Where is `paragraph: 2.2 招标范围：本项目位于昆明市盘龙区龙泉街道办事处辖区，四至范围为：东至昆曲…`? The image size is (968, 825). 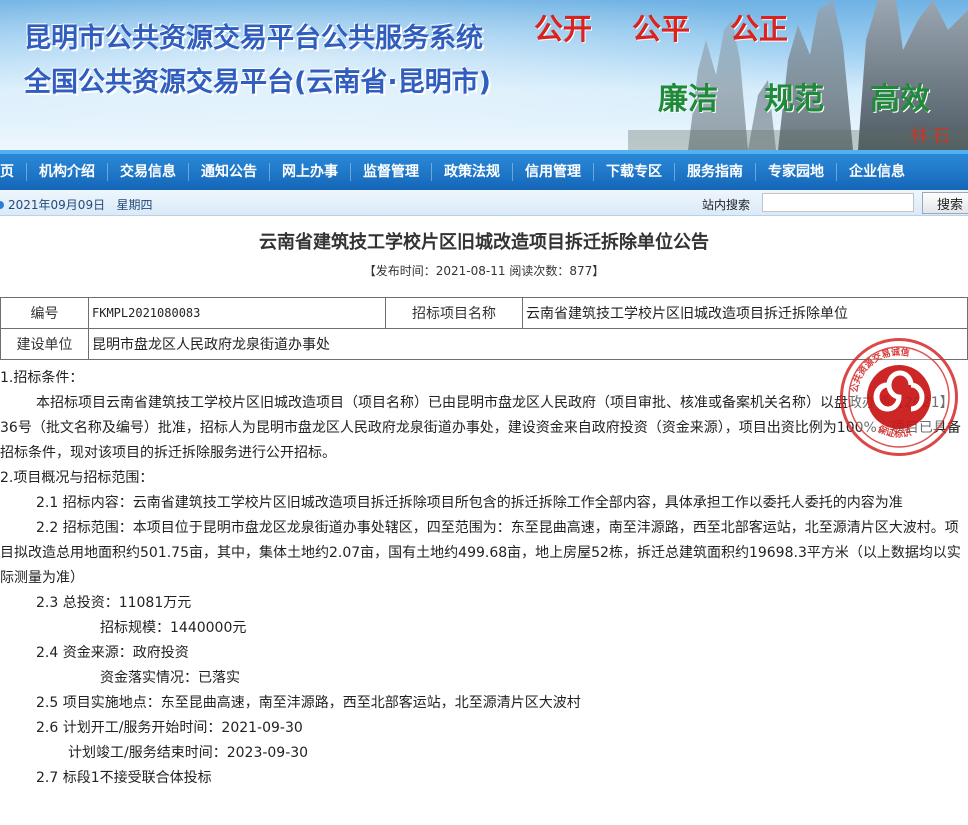 paragraph: 2.2 招标范围：本项目位于昆明市盘龙区龙泉街道办事处辖区，四至范围为：东至昆曲… is located at coordinates (480, 553).